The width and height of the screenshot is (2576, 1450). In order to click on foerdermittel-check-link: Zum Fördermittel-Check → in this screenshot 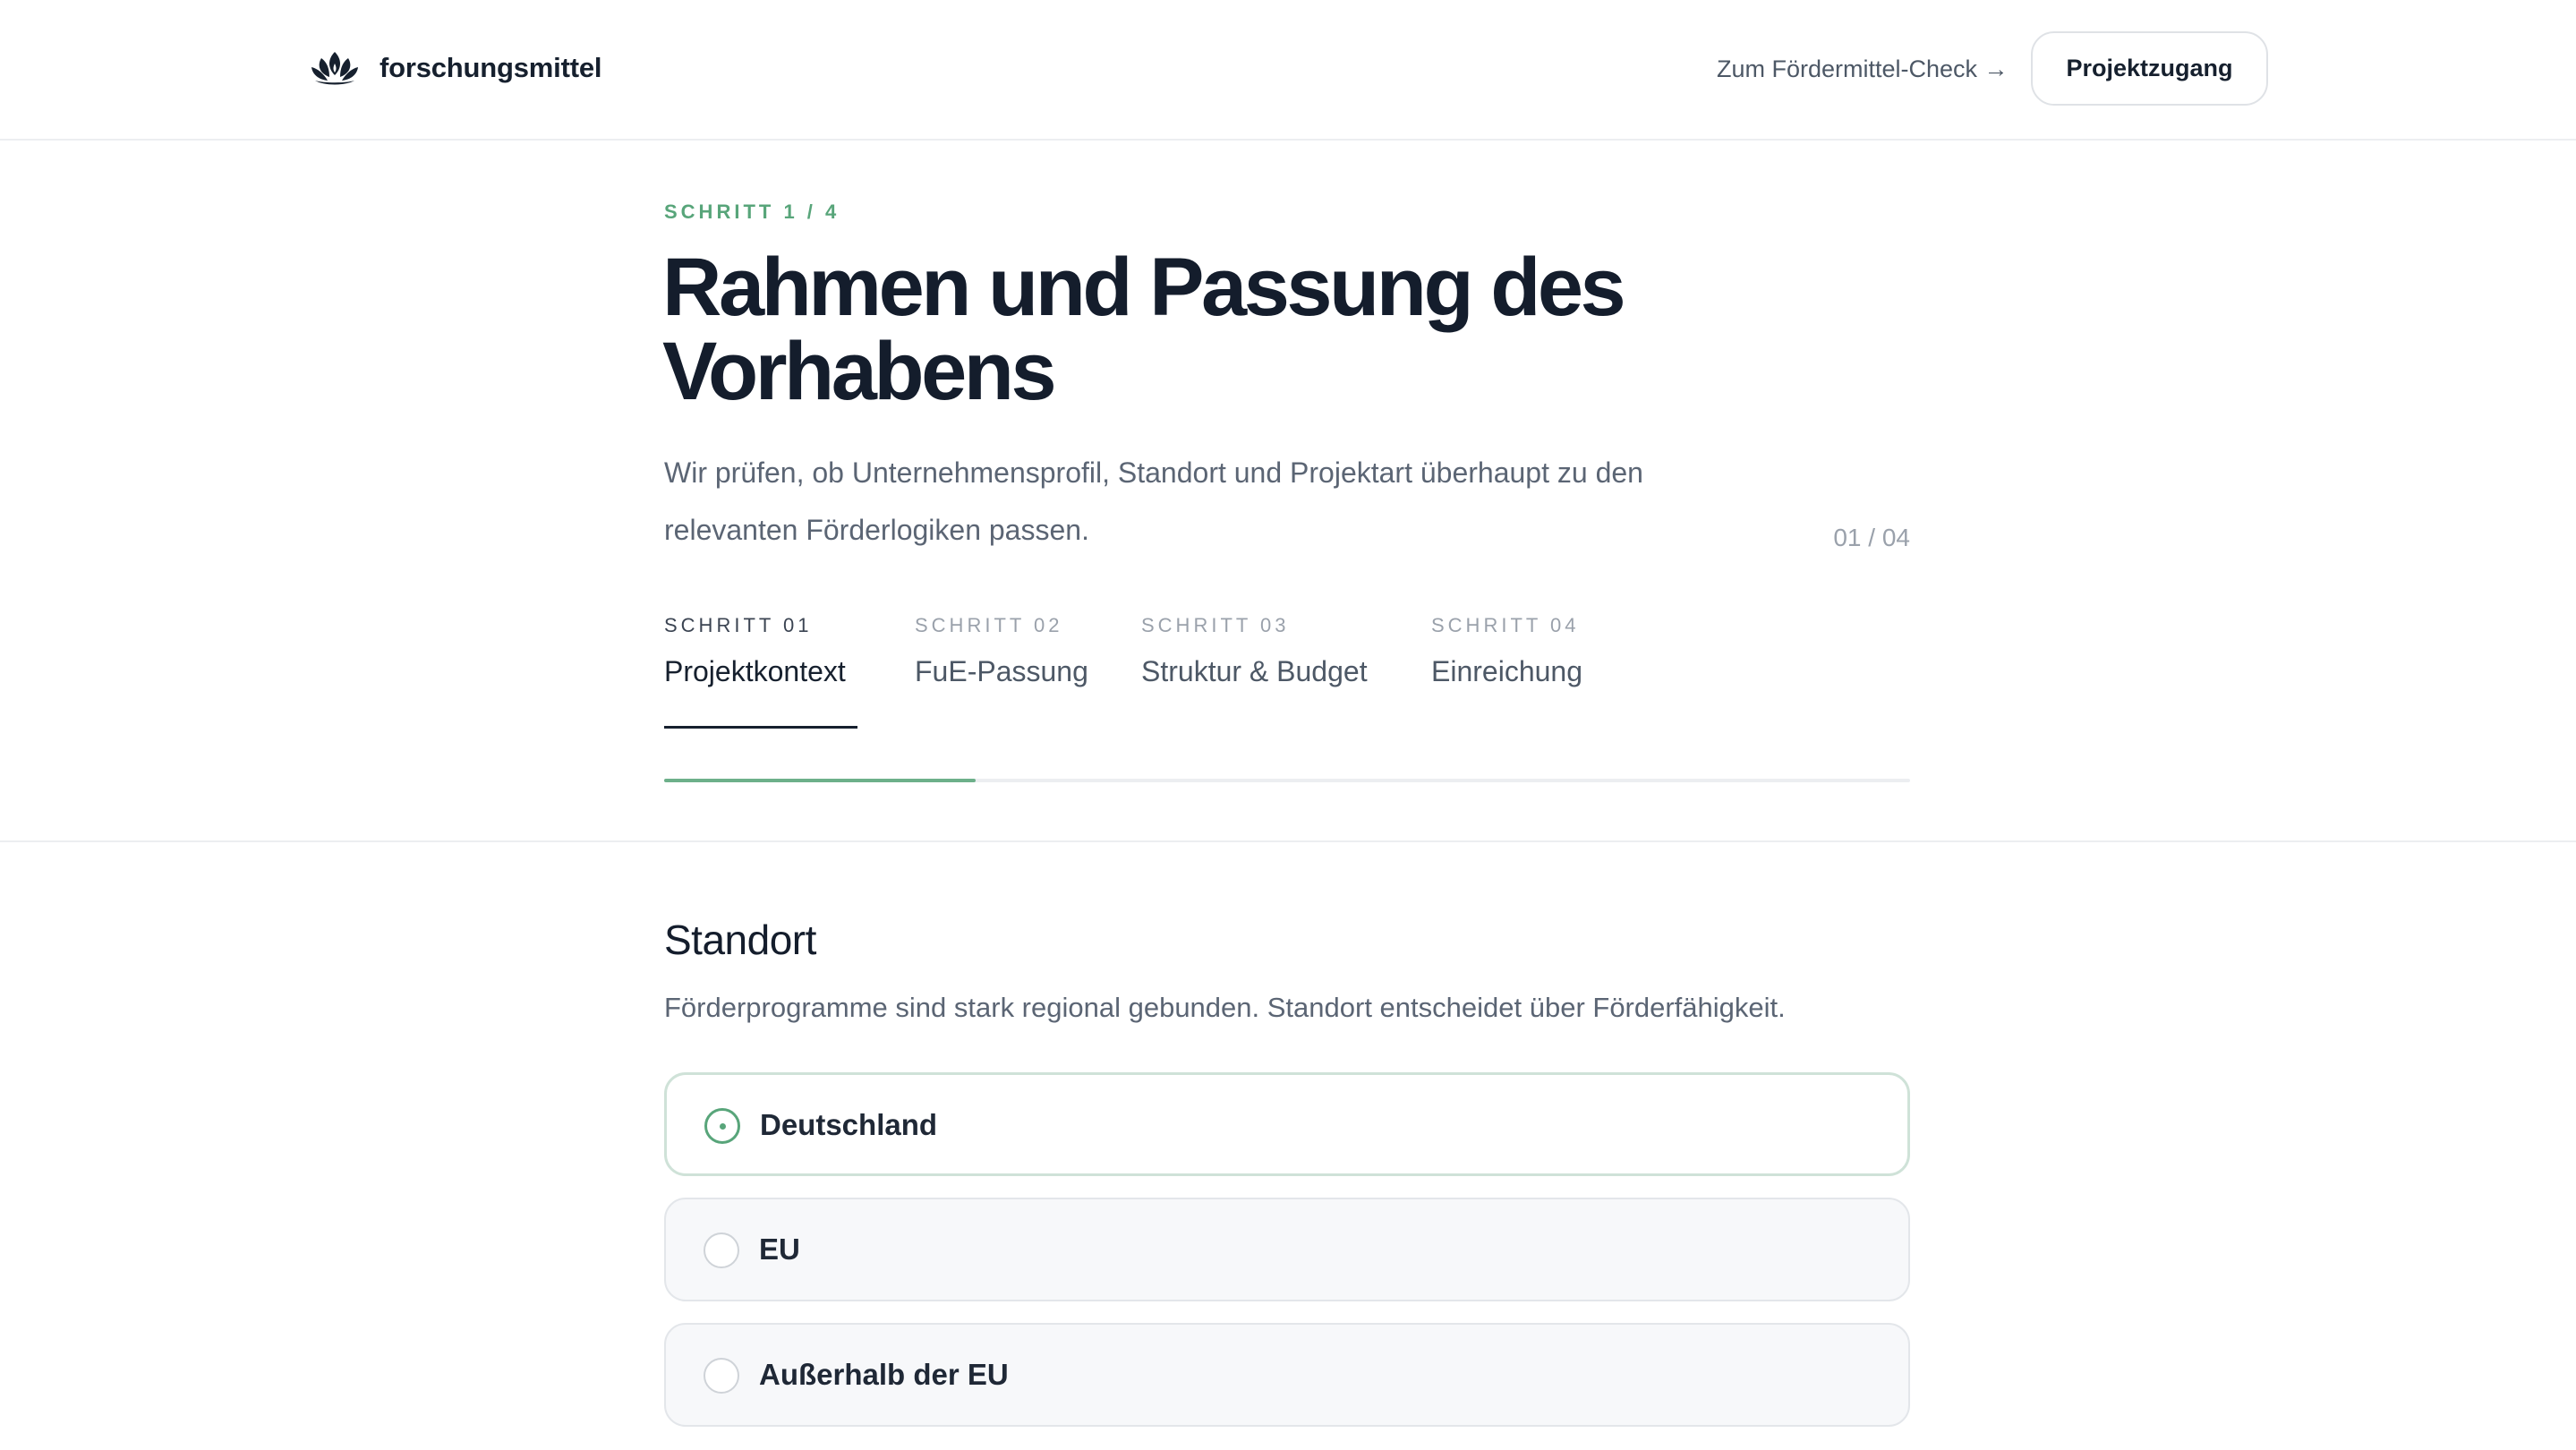, I will do `click(1863, 69)`.